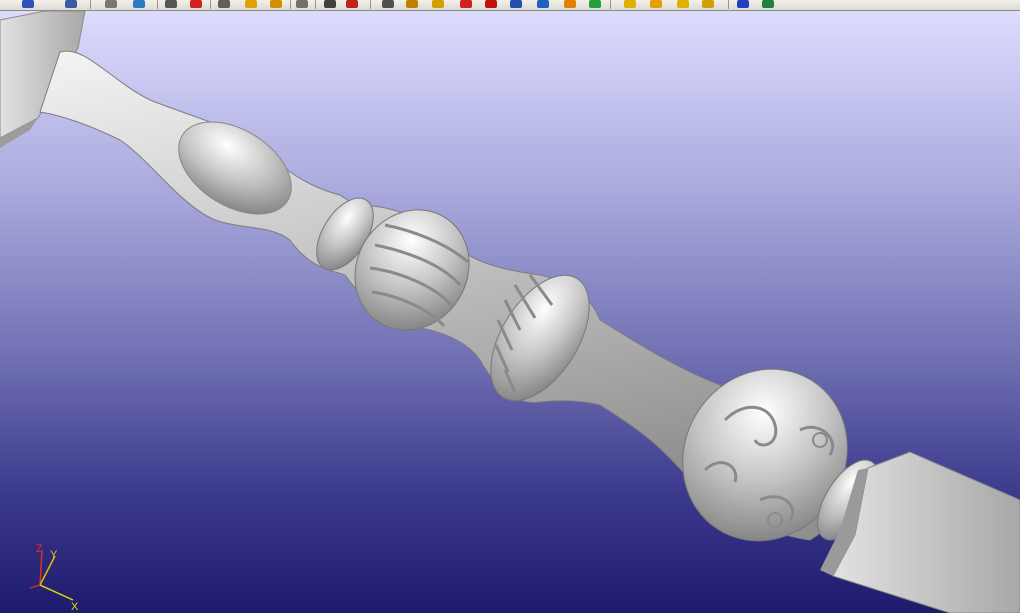 Image resolution: width=1020 pixels, height=613 pixels. Describe the element at coordinates (412, 4) in the screenshot. I see `shade-icon` at that location.